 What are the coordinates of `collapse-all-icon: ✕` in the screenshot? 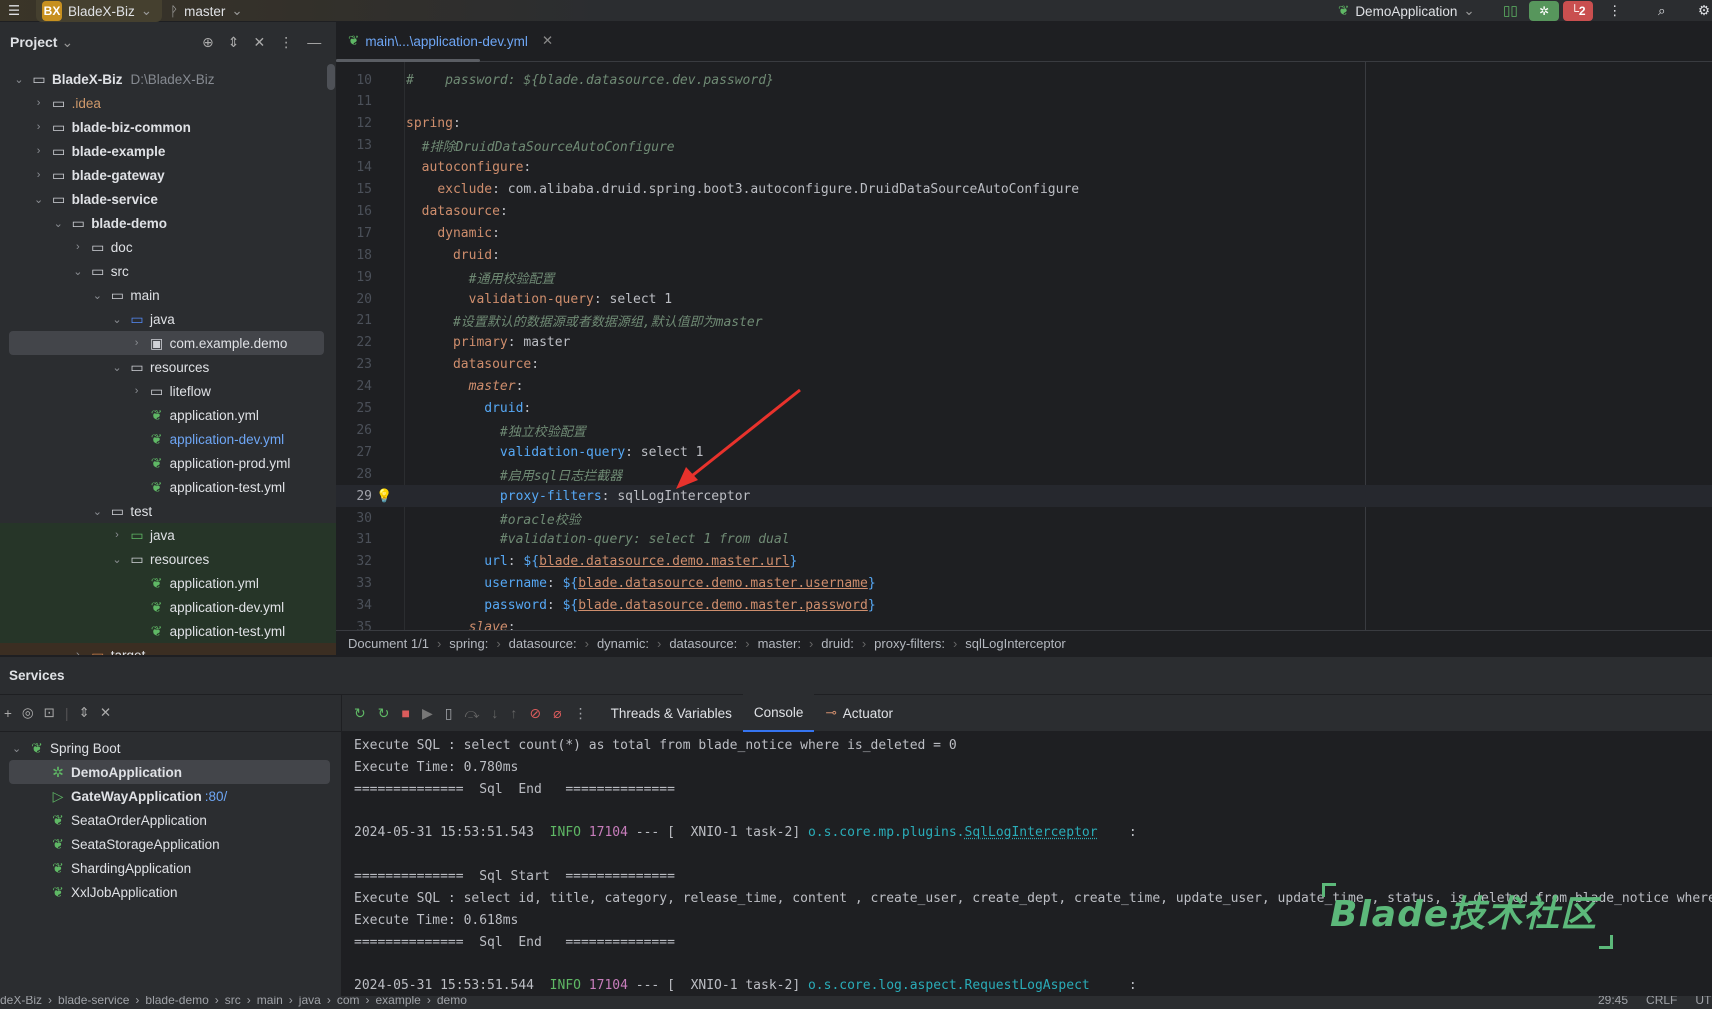 It's located at (259, 42).